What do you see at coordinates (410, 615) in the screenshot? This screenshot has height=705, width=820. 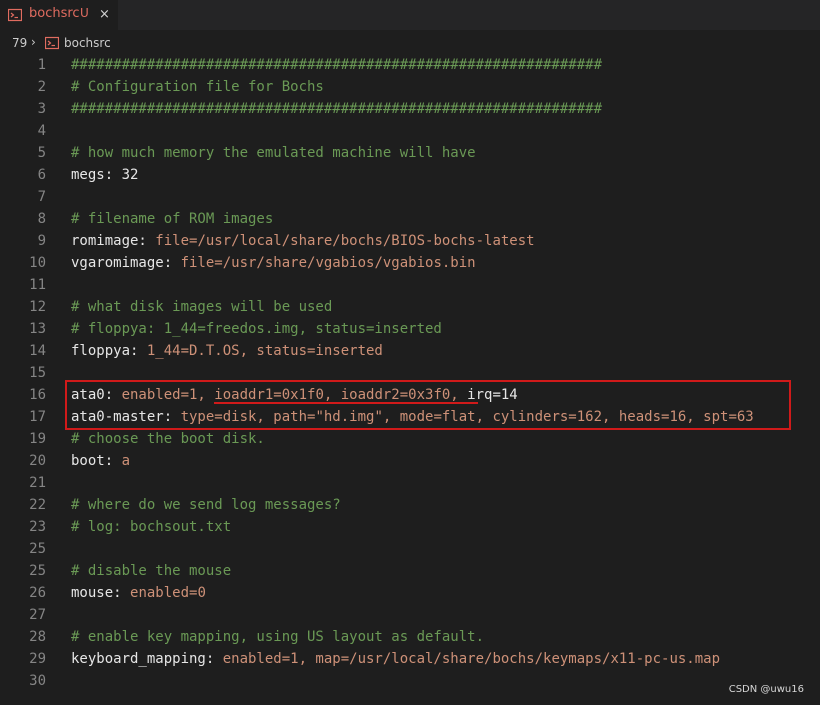 I see `code-line: 27` at bounding box center [410, 615].